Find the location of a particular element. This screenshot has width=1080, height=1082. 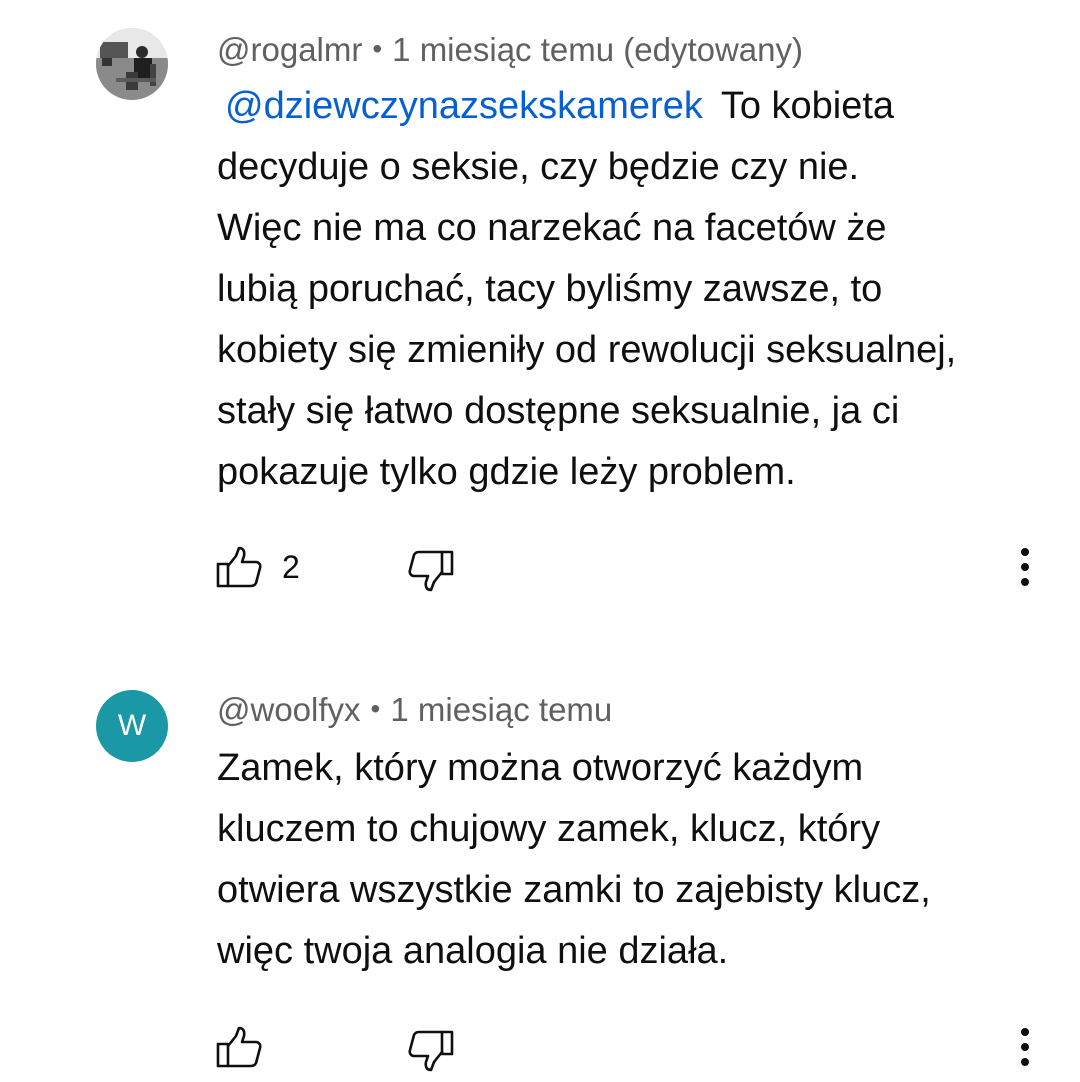

comment-meta: @woolfyx • 1 miesiąc temu is located at coordinates (414, 711).